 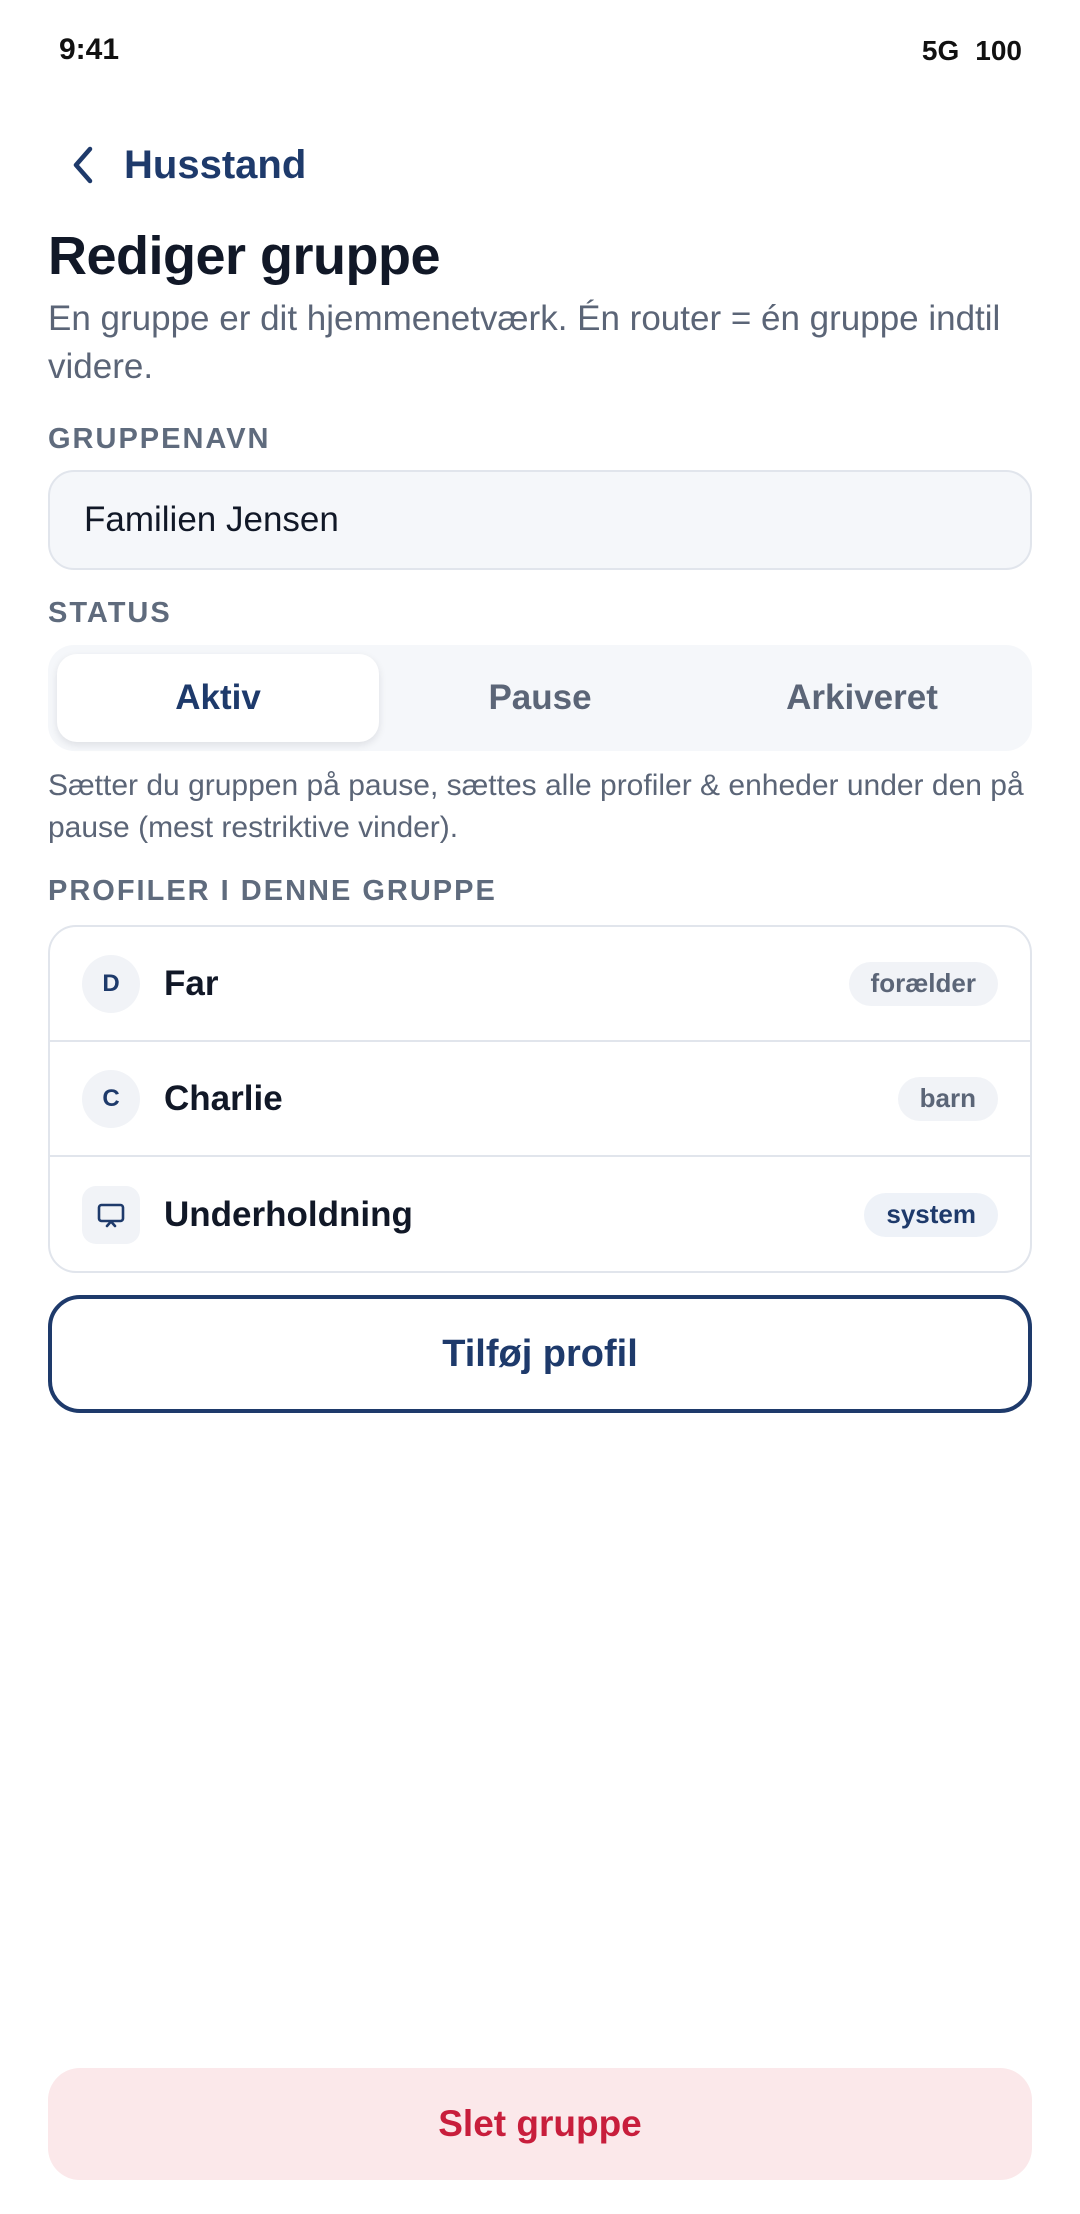 What do you see at coordinates (540, 1214) in the screenshot?
I see `profile-row: Underholdning system` at bounding box center [540, 1214].